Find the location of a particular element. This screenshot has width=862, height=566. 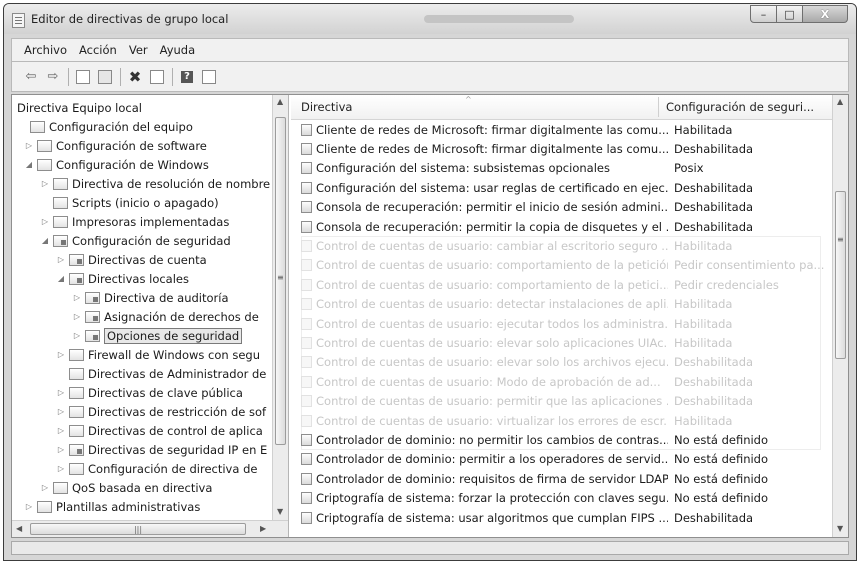

properties-icon is located at coordinates (157, 77).